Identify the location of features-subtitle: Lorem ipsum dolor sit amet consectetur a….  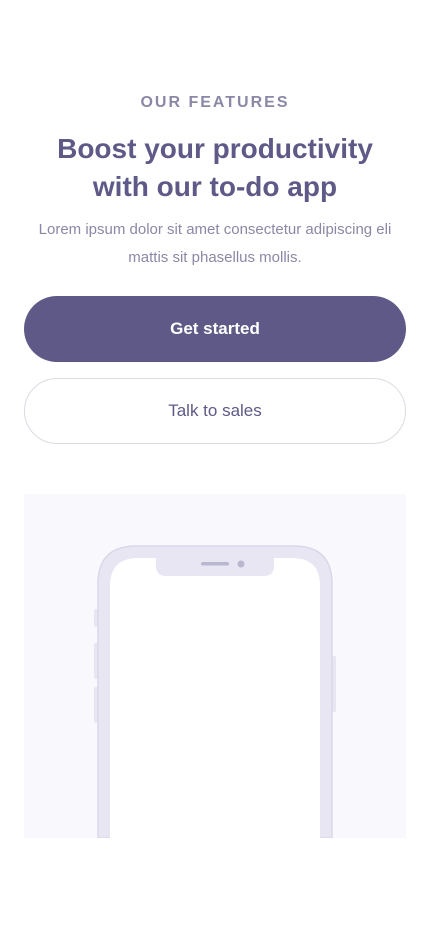
(215, 243).